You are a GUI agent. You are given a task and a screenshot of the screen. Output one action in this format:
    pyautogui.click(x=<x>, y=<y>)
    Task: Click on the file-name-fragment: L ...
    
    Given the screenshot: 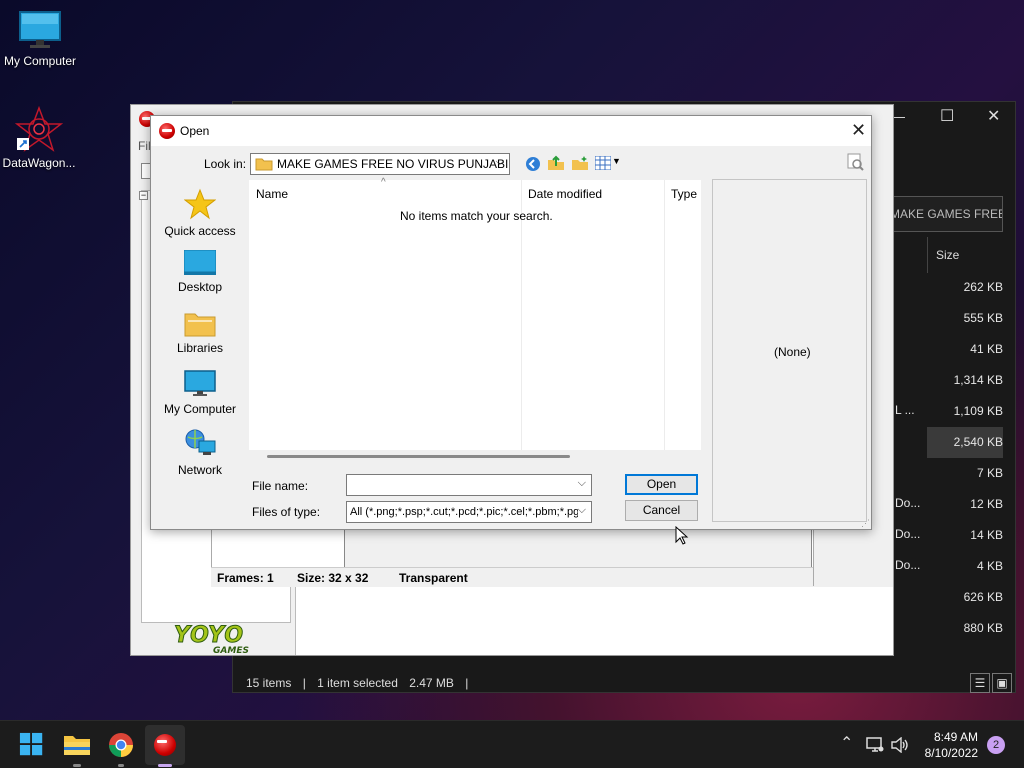 What is the action you would take?
    pyautogui.click(x=905, y=410)
    